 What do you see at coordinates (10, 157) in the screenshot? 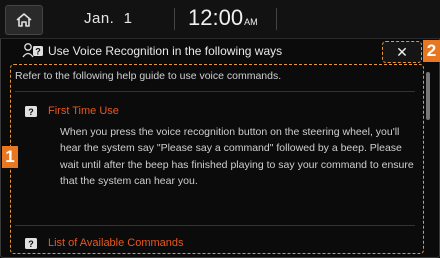
I see `callout-badge-1: 1` at bounding box center [10, 157].